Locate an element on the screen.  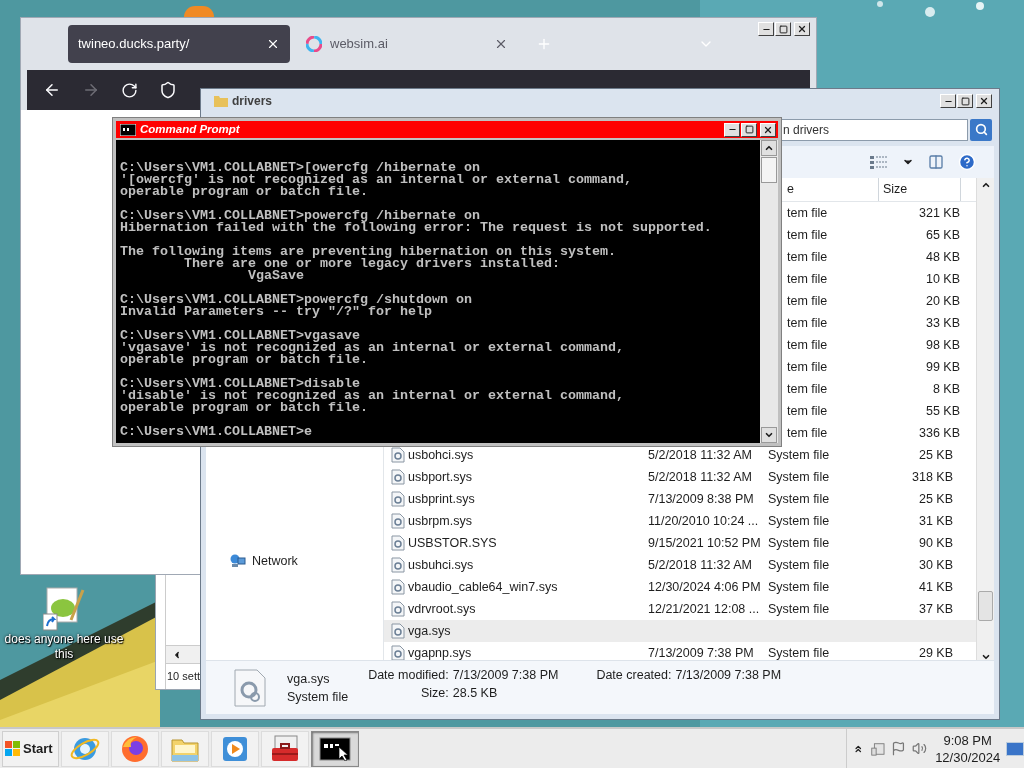
taskbar-button is located at coordinates (335, 748).